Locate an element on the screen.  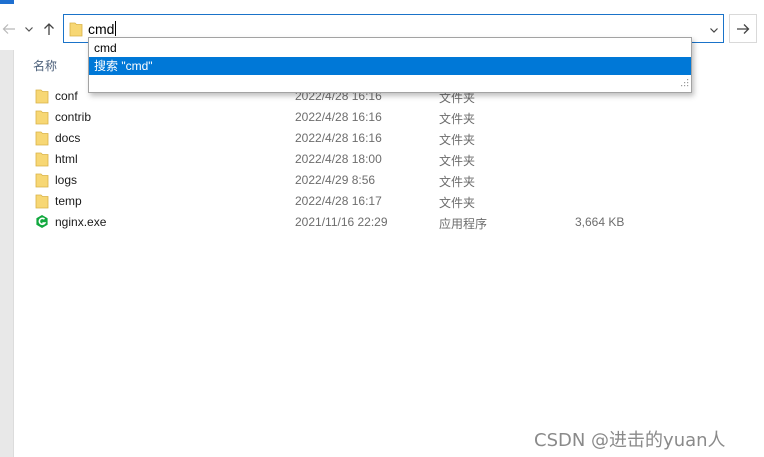
text-caret is located at coordinates (116, 28).